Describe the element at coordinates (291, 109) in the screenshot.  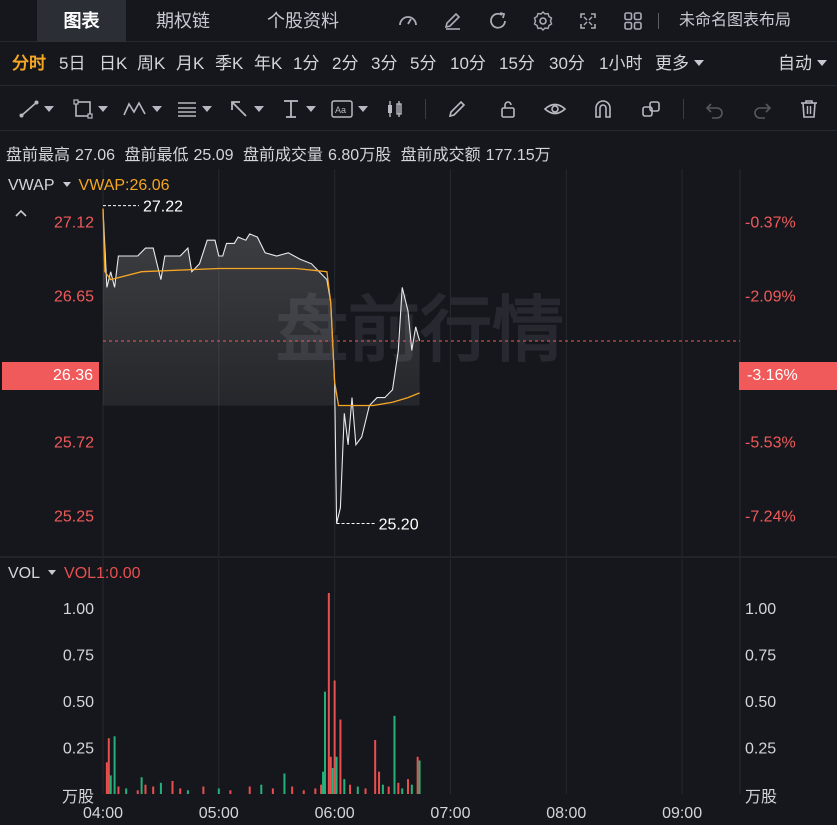
I see `measure-icon` at that location.